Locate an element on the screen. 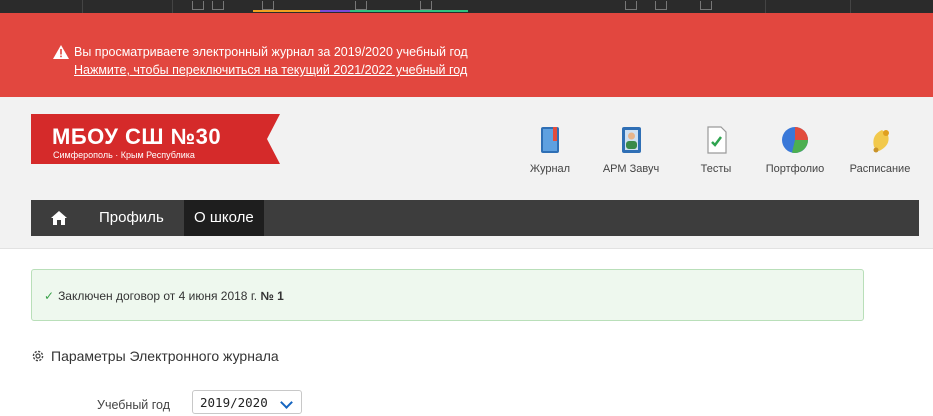 This screenshot has height=416, width=933. school-name: МБОУ СШ №30 is located at coordinates (137, 136).